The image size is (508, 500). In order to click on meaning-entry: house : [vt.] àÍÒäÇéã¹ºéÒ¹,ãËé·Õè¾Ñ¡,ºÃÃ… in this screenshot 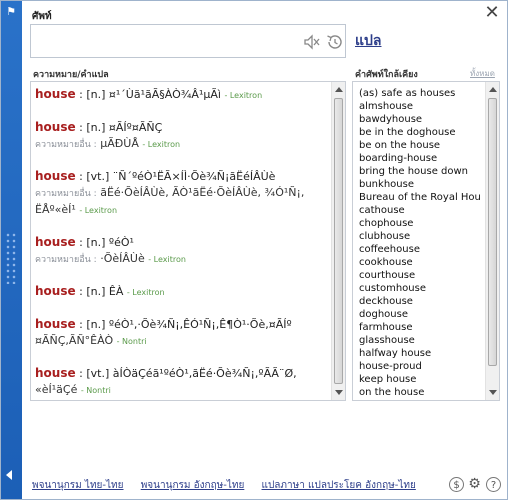, I will do `click(181, 382)`.